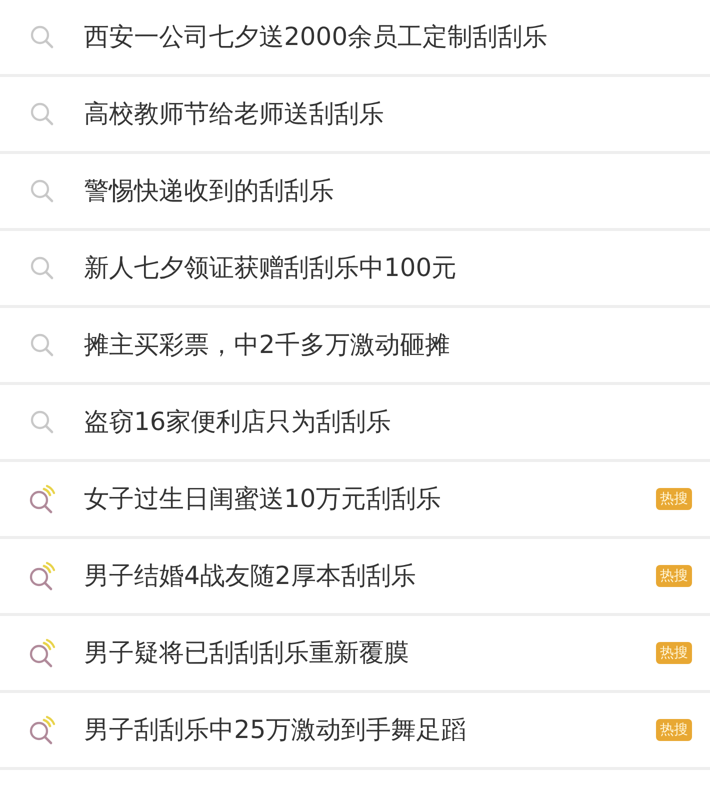 Image resolution: width=710 pixels, height=802 pixels. Describe the element at coordinates (355, 192) in the screenshot. I see `suggestion-row: 警惕快递收到的刮刮乐` at that location.